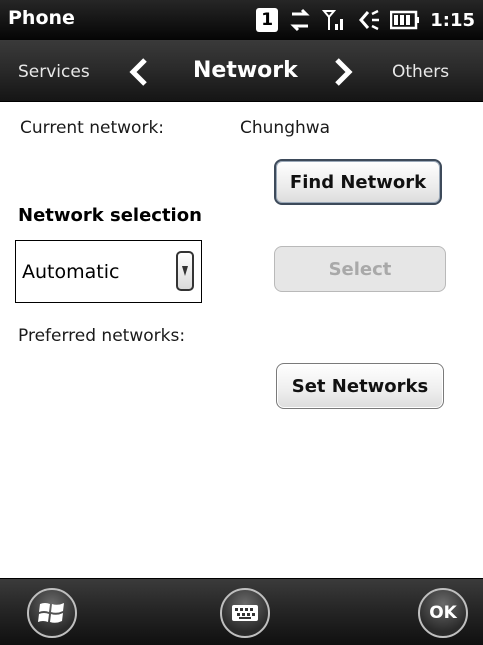 This screenshot has width=483, height=645. I want to click on keyboard-button, so click(245, 613).